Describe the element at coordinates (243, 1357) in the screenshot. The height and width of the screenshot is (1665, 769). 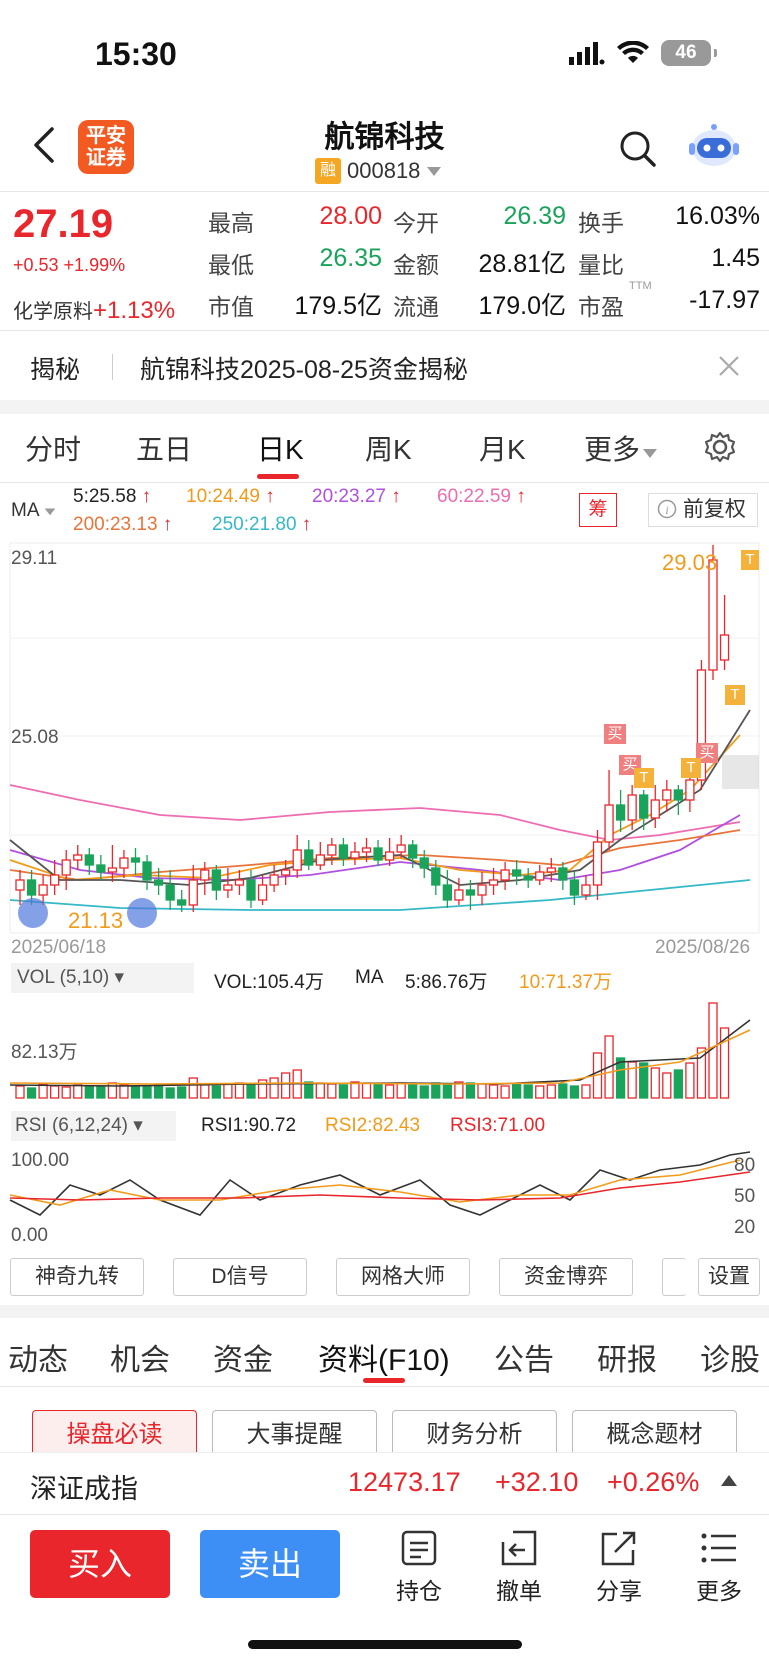
I see `tab-funds: 资金` at that location.